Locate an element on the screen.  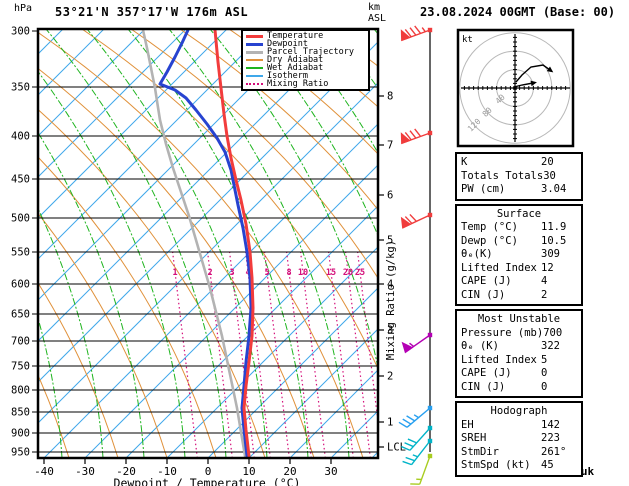
stat-value: 30 is located at coordinates (549, 175).